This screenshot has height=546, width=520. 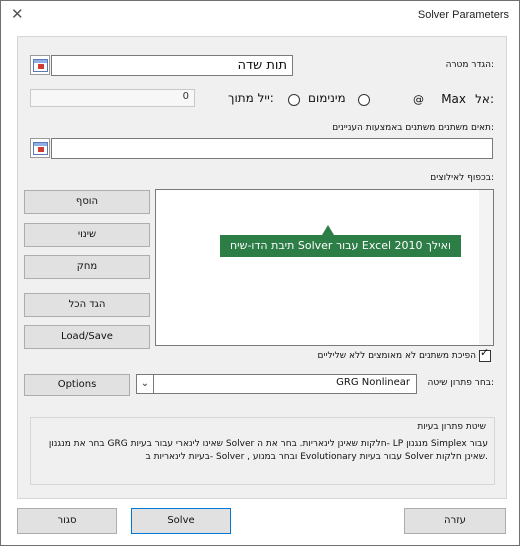 What do you see at coordinates (87, 267) in the screenshot?
I see `delete-button: מחק` at bounding box center [87, 267].